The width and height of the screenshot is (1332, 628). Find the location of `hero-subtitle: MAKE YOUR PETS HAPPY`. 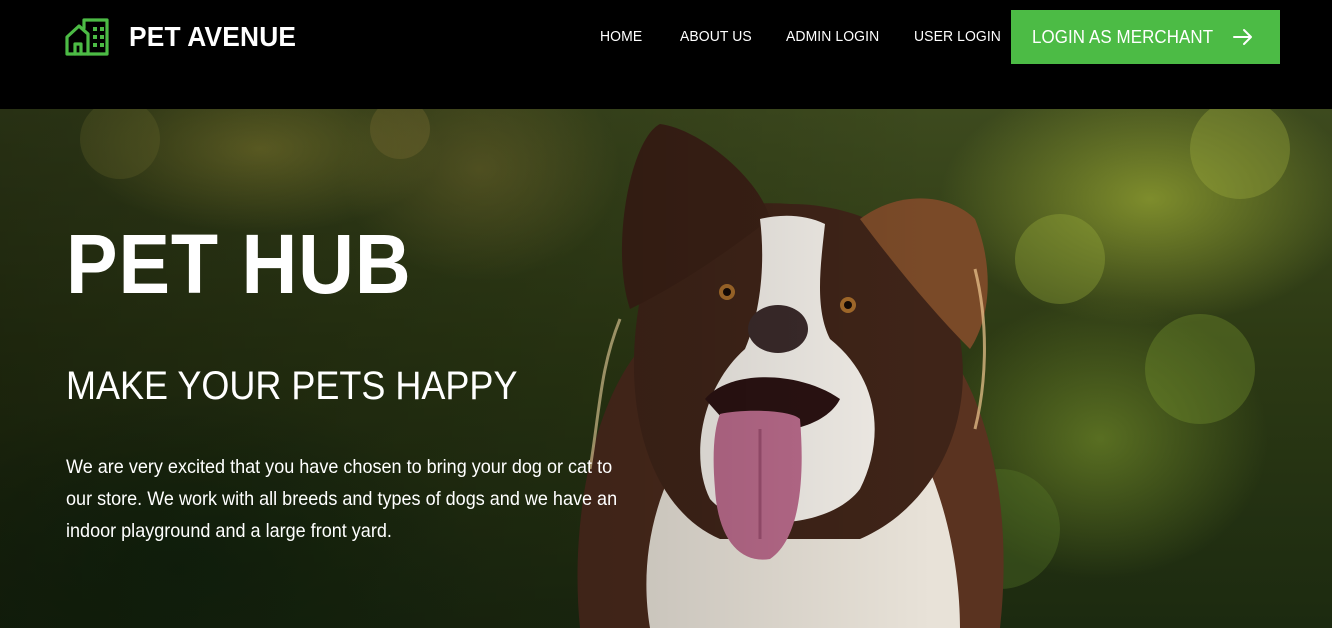

hero-subtitle: MAKE YOUR PETS HAPPY is located at coordinates (292, 386).